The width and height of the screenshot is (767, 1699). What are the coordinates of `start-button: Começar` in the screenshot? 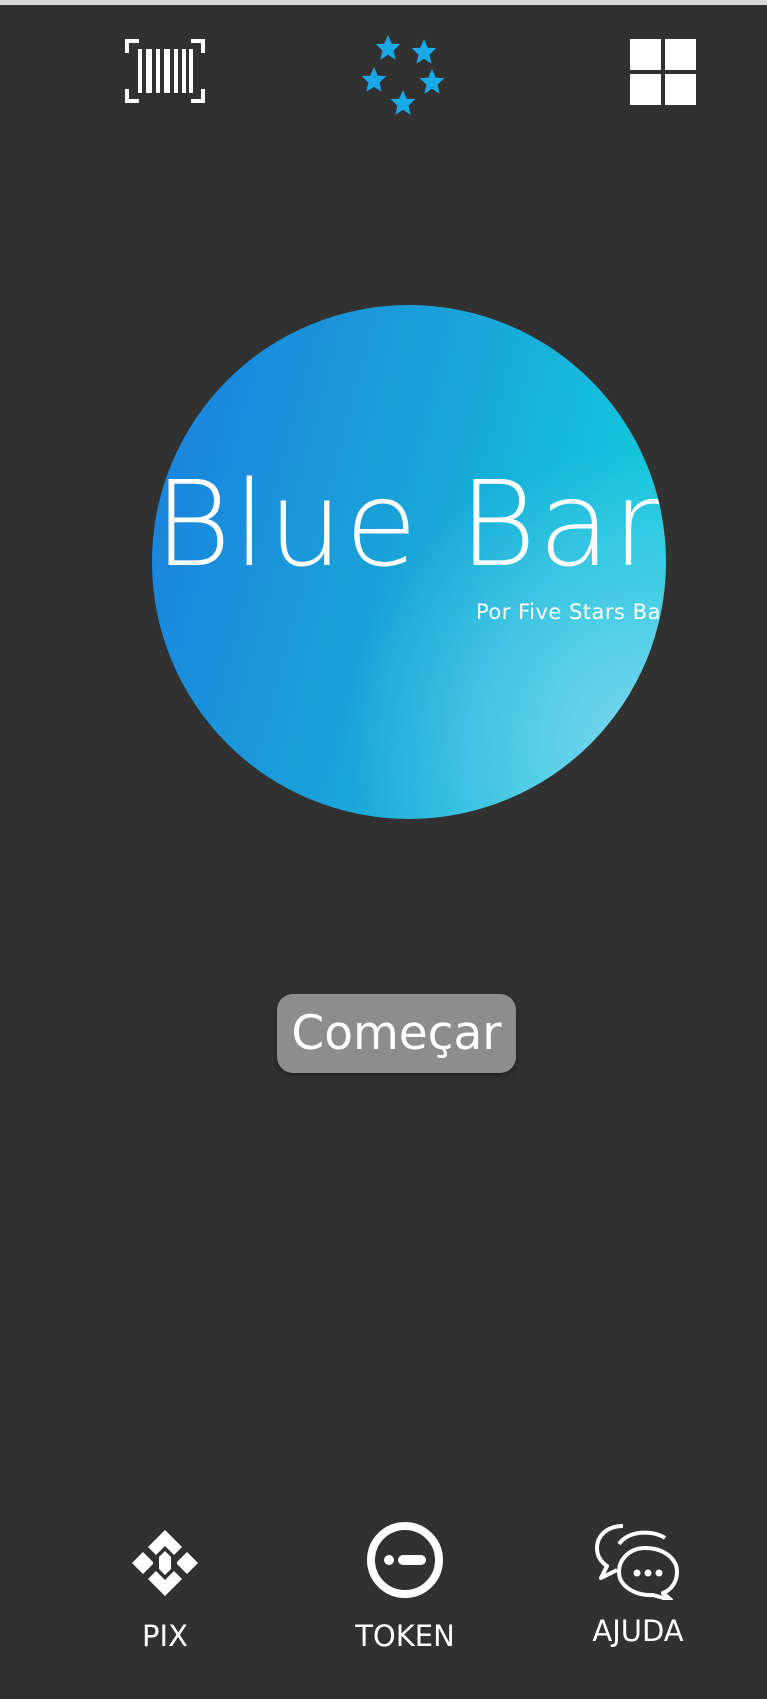 It's located at (396, 1033).